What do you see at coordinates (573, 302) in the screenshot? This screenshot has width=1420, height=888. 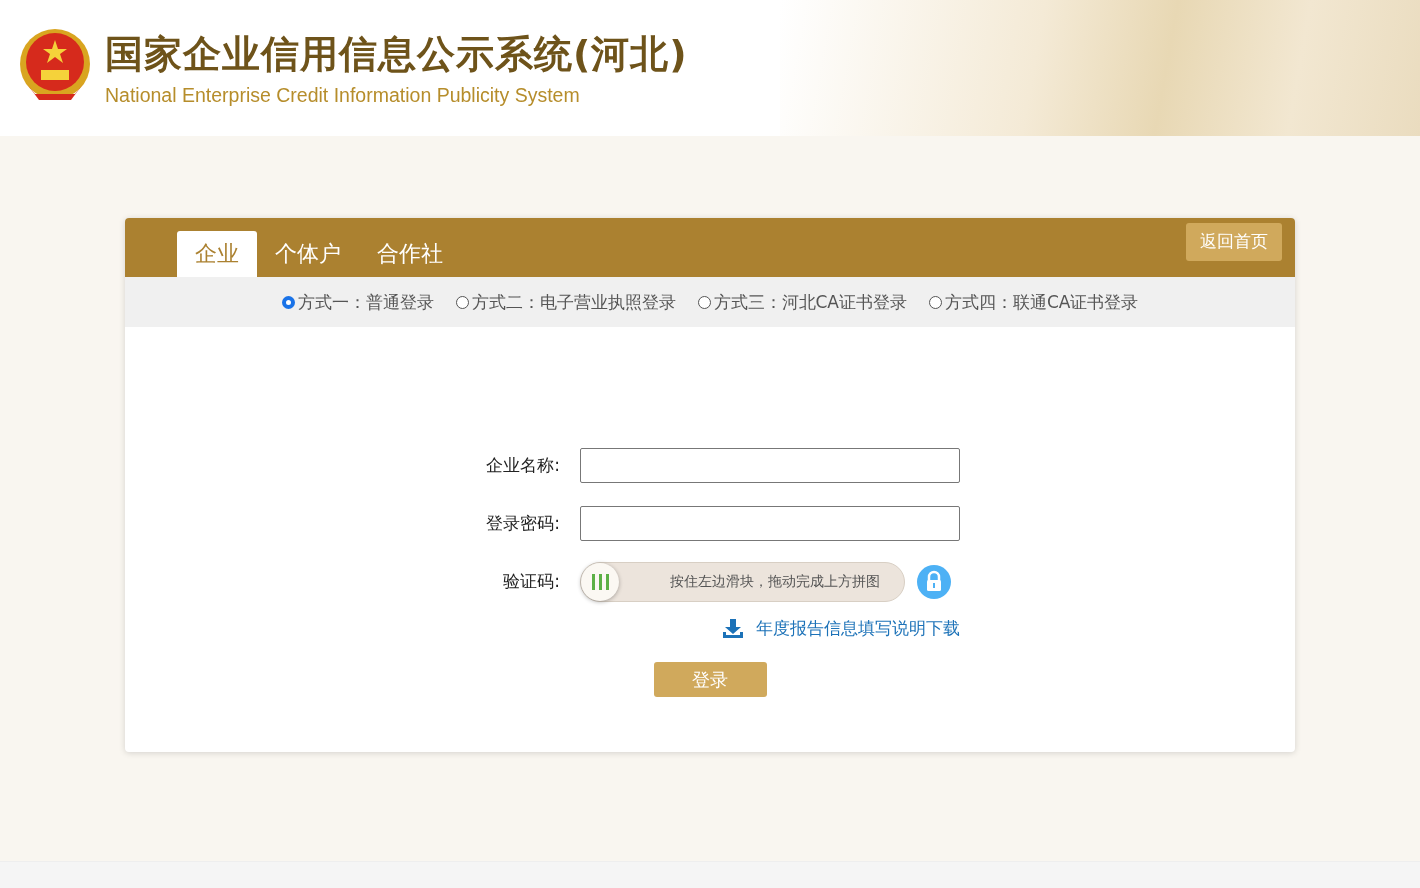 I see `method-label: 方式二：电子营业执照登录` at bounding box center [573, 302].